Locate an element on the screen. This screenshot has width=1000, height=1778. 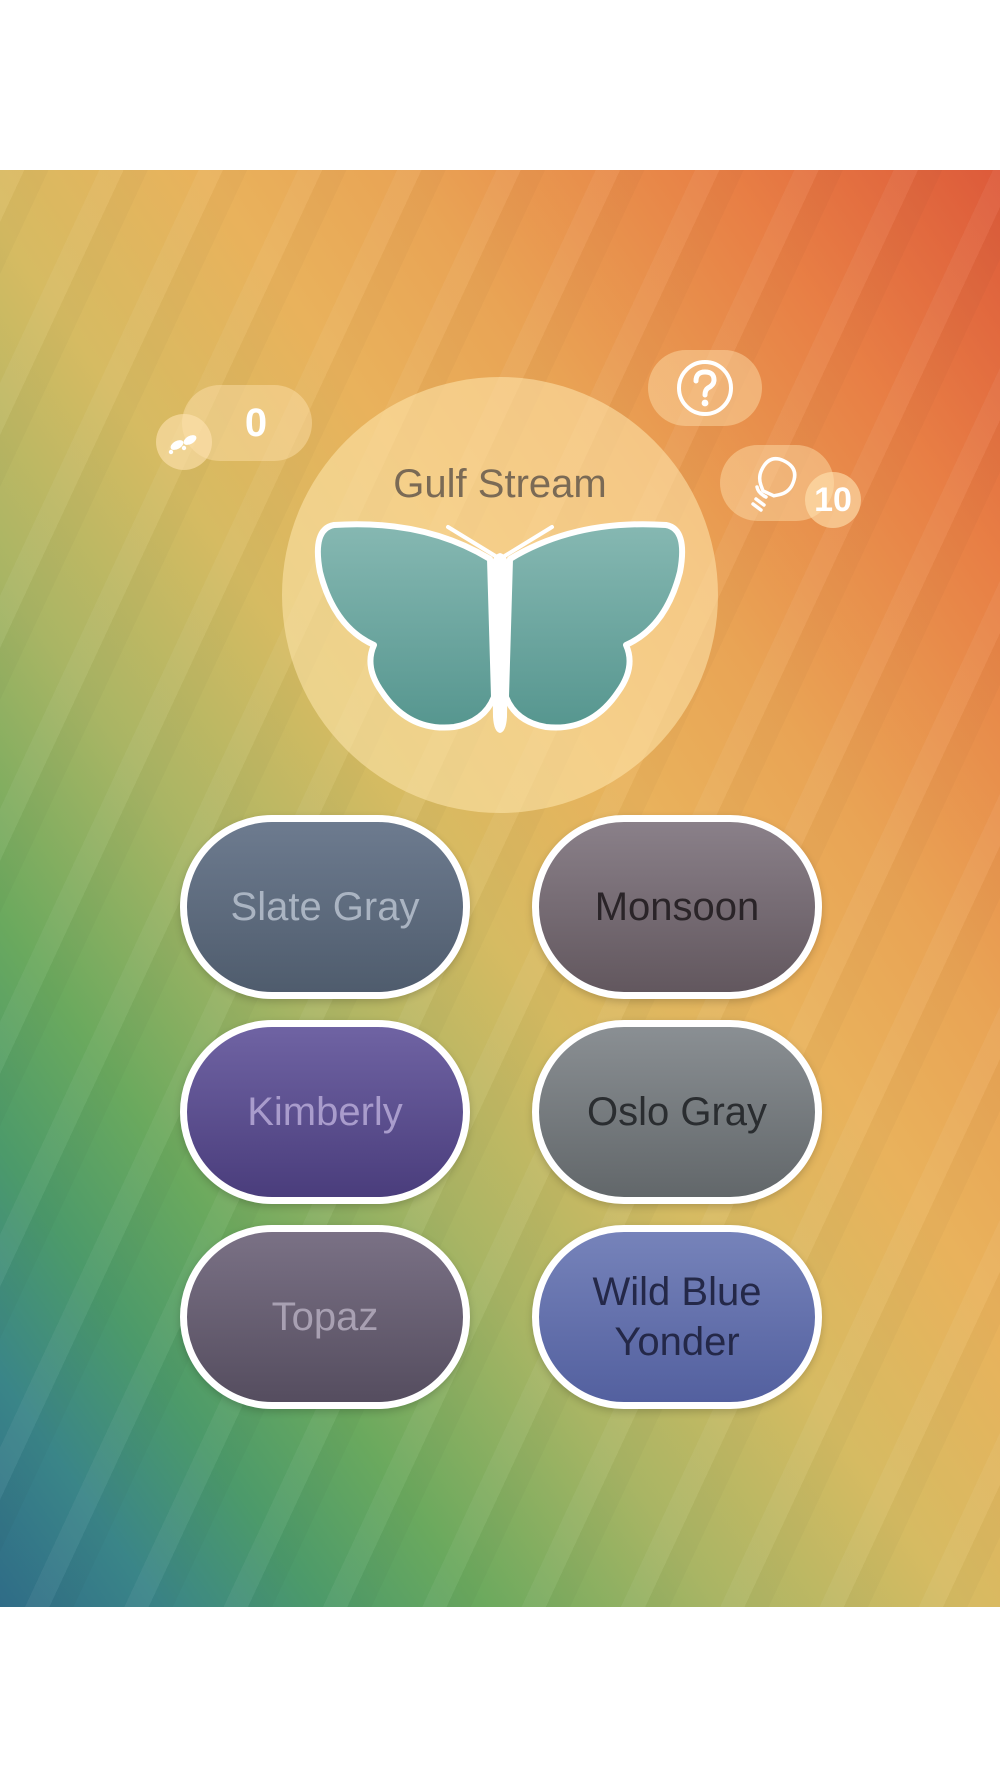
help-button is located at coordinates (705, 388).